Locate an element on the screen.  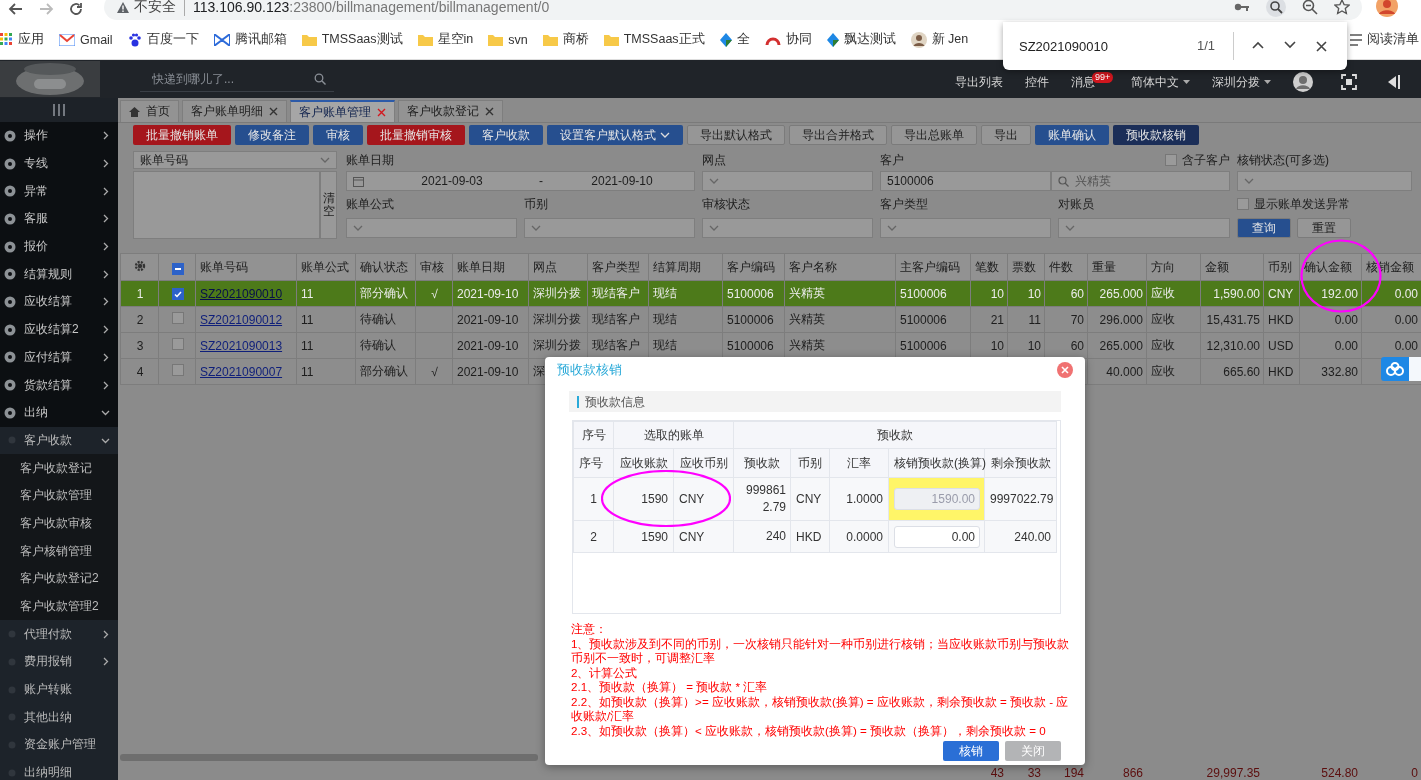
menu-item: 出纳明细 is located at coordinates (59, 769).